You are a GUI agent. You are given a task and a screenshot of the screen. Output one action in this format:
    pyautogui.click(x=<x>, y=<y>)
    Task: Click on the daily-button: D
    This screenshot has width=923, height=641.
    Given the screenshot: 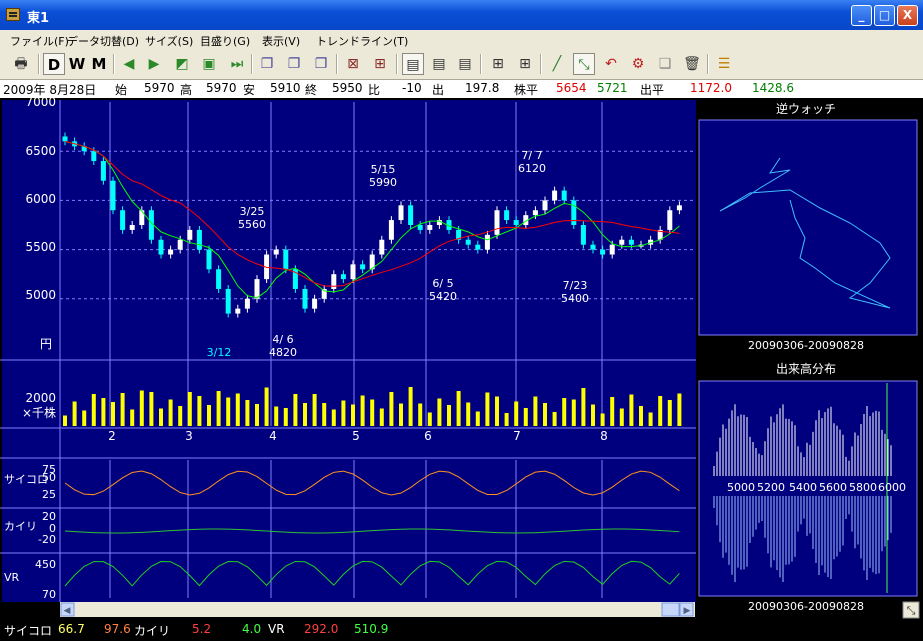 What is the action you would take?
    pyautogui.click(x=54, y=64)
    